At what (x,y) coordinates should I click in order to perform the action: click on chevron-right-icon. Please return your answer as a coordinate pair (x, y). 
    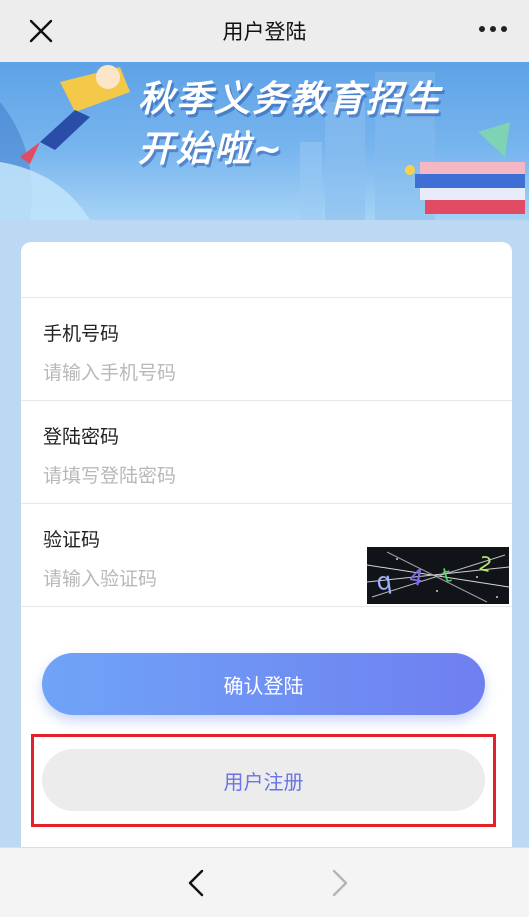
    Looking at the image, I should click on (340, 883).